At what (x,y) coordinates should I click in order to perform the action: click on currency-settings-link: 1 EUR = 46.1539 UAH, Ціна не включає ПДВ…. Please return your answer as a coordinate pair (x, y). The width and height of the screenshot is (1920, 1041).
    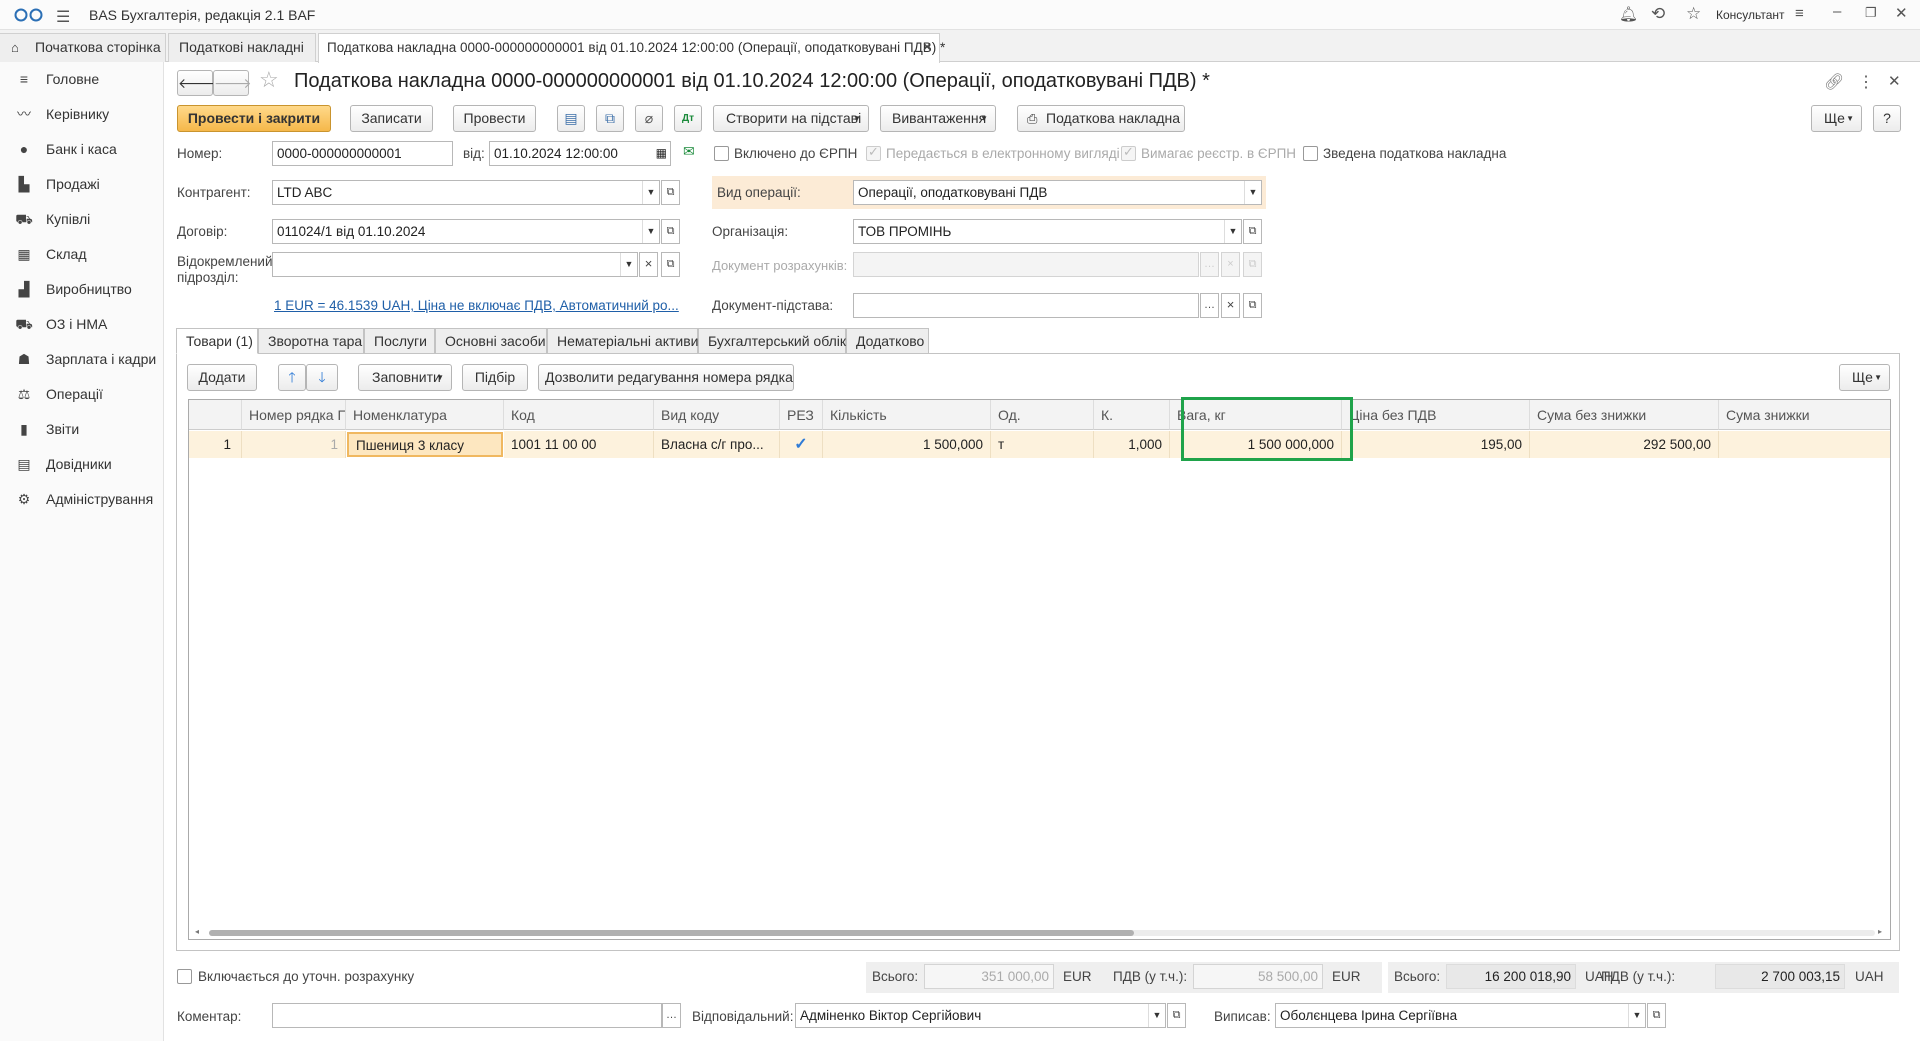
    Looking at the image, I should click on (476, 305).